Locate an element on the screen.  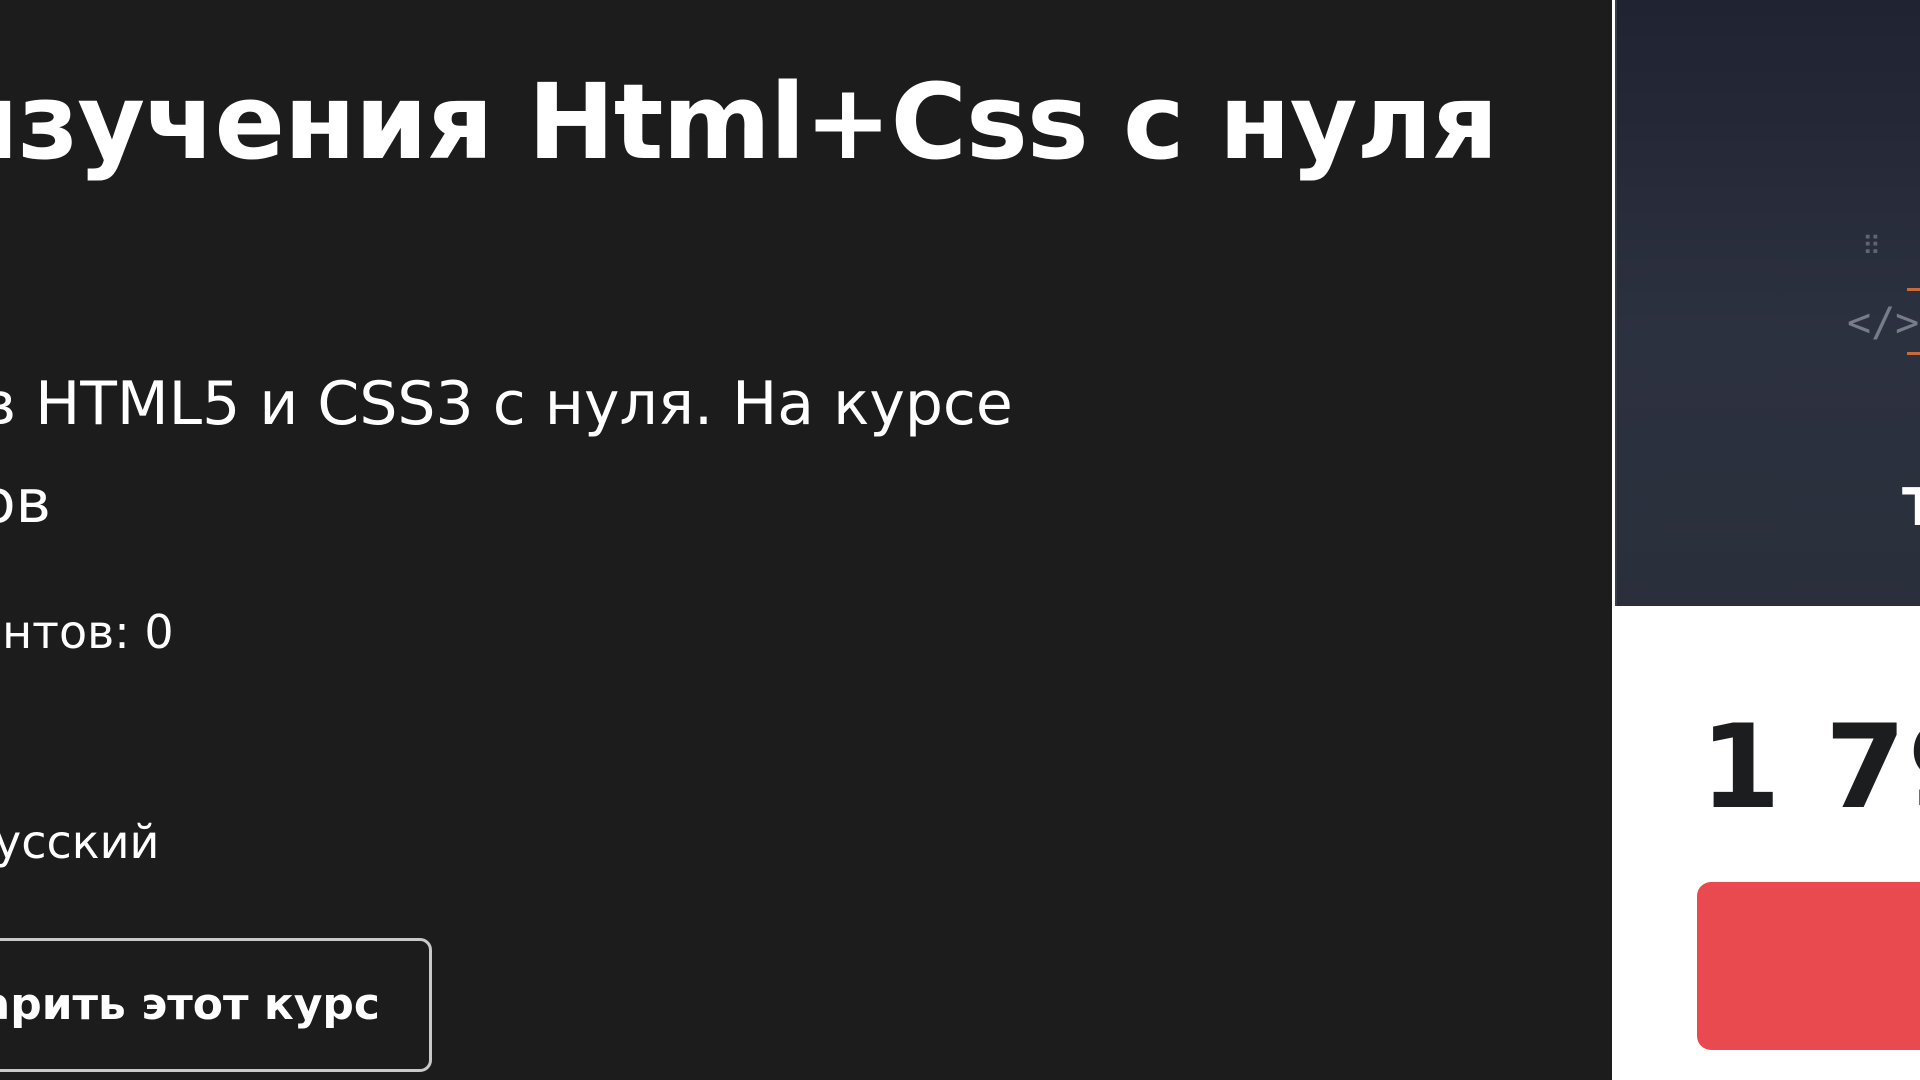
gift-course-button: дарить этот курс is located at coordinates (216, 1005).